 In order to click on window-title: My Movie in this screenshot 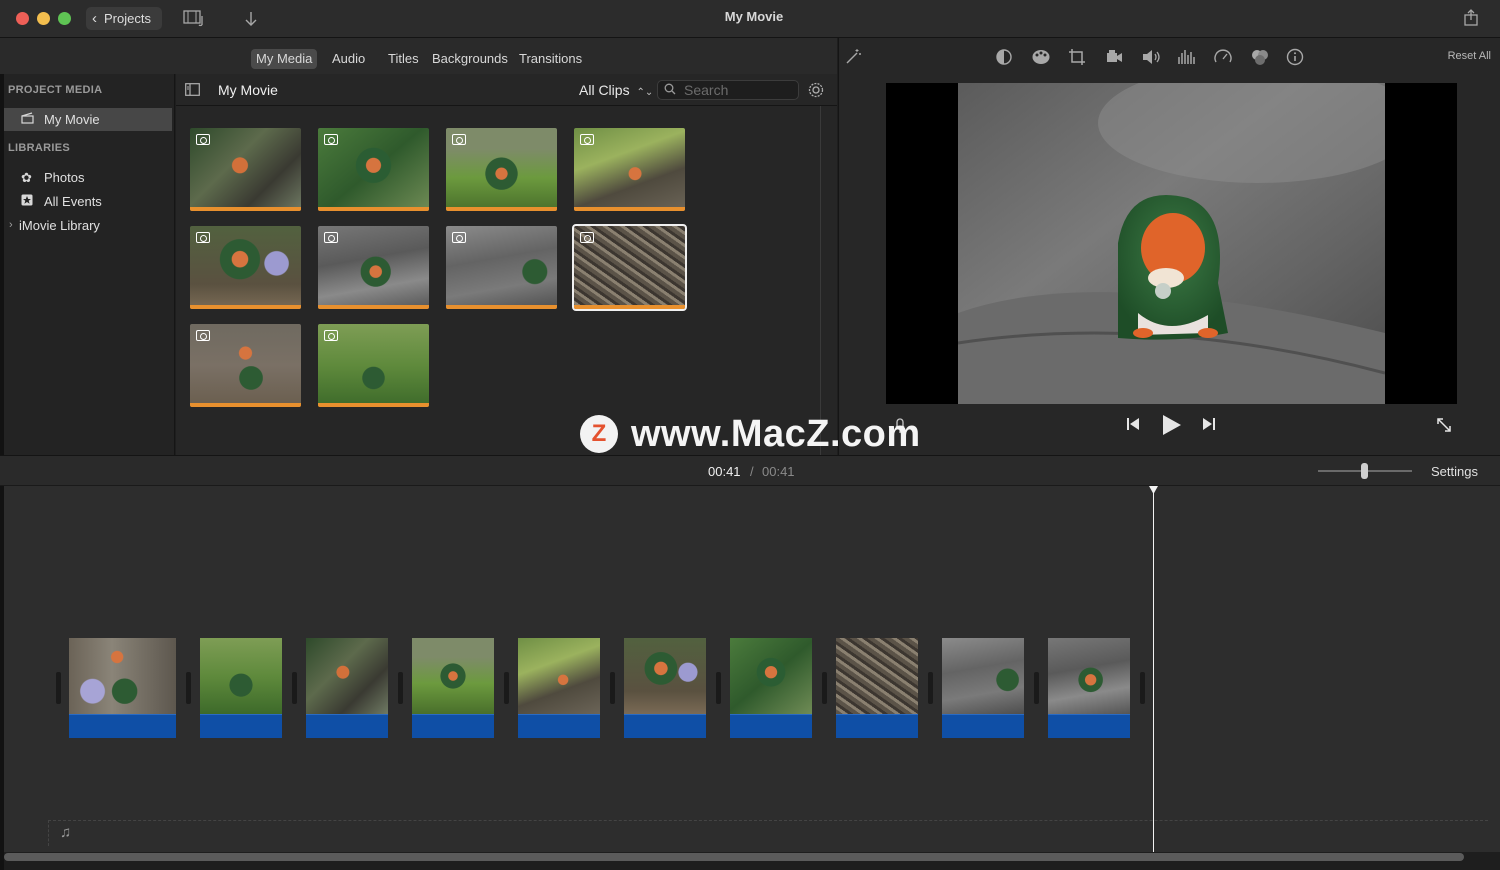, I will do `click(754, 16)`.